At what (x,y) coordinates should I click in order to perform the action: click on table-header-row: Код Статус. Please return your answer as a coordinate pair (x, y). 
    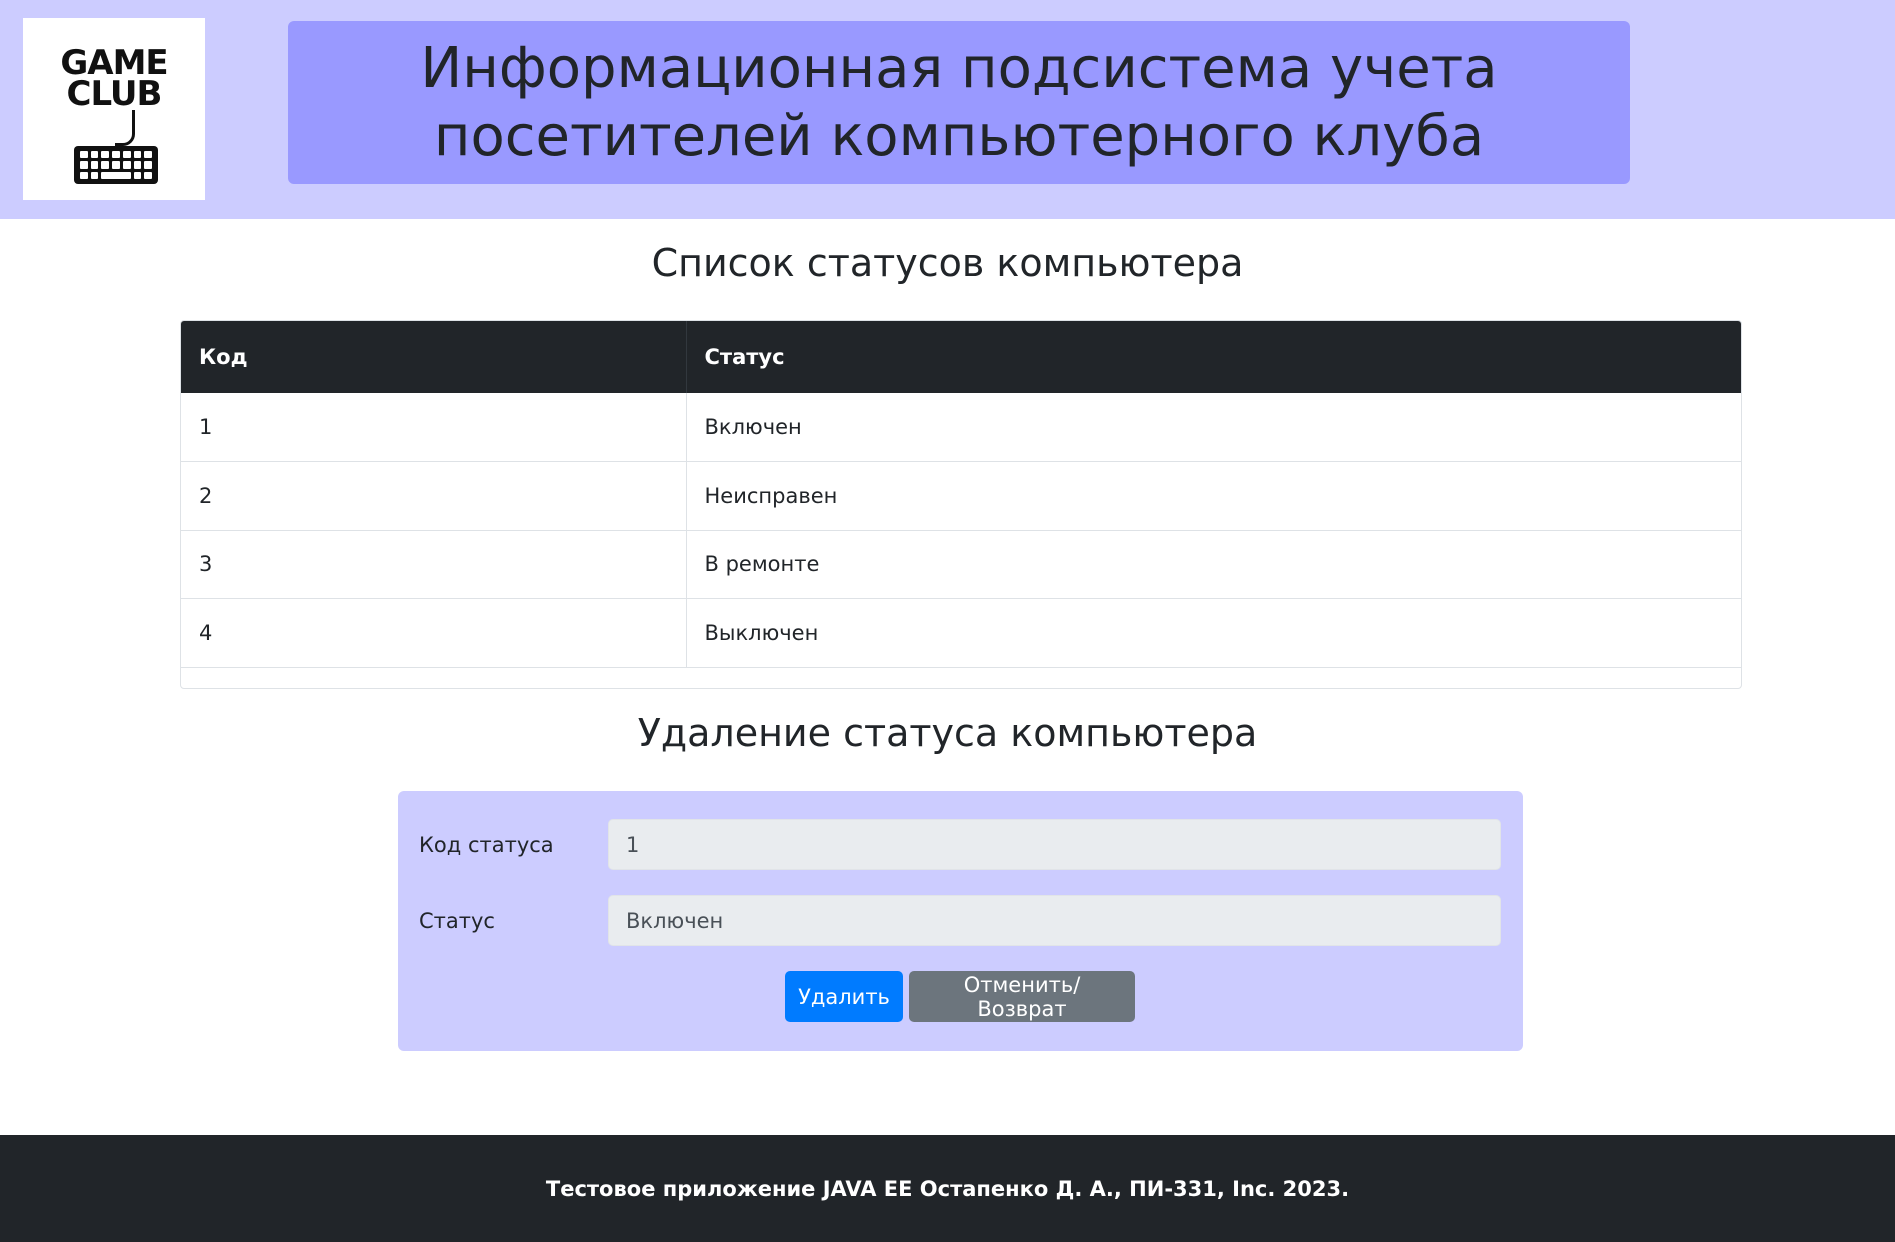
    Looking at the image, I should click on (961, 357).